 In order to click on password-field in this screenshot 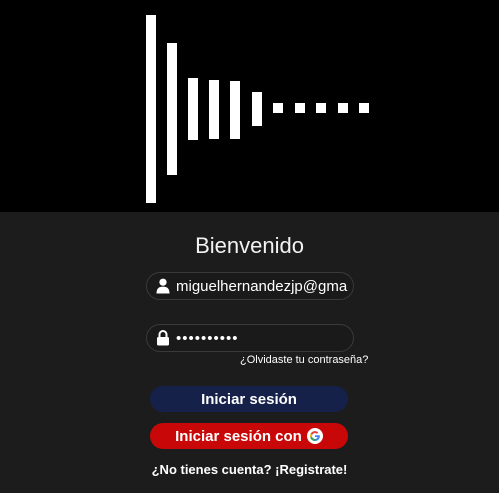, I will do `click(250, 338)`.